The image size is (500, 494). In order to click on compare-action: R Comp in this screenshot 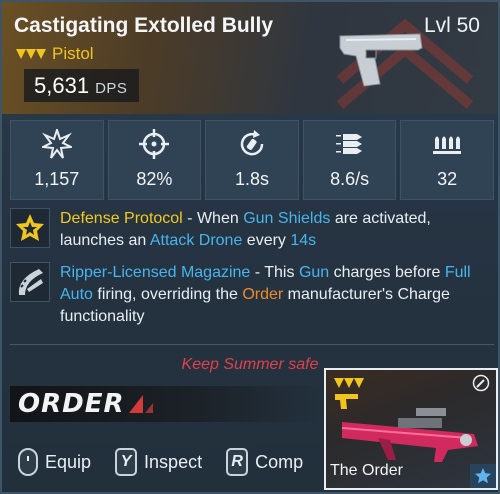, I will do `click(264, 462)`.